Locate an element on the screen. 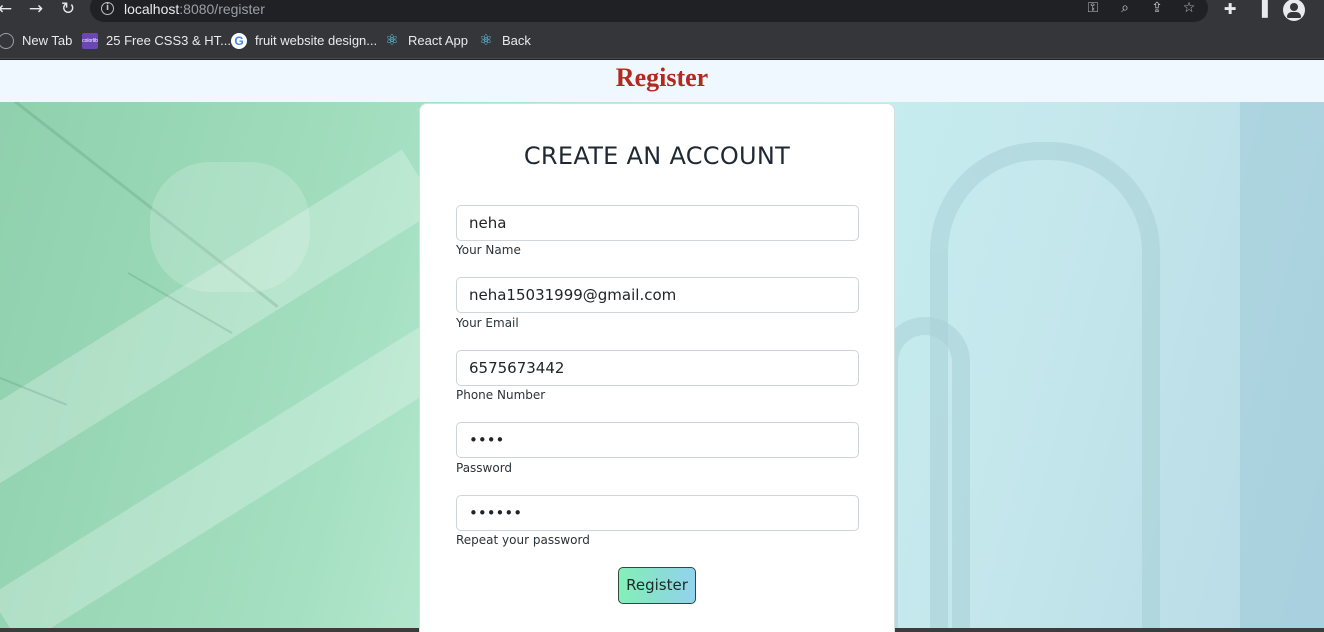 Image resolution: width=1324 pixels, height=632 pixels. page-header: Register is located at coordinates (662, 81).